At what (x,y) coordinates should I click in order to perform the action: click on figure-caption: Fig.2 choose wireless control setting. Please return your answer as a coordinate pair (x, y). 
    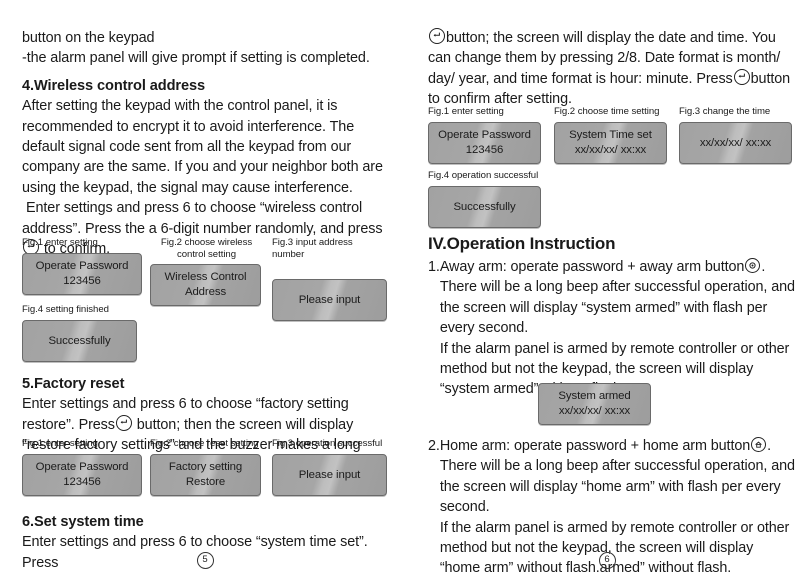
    Looking at the image, I should click on (206, 248).